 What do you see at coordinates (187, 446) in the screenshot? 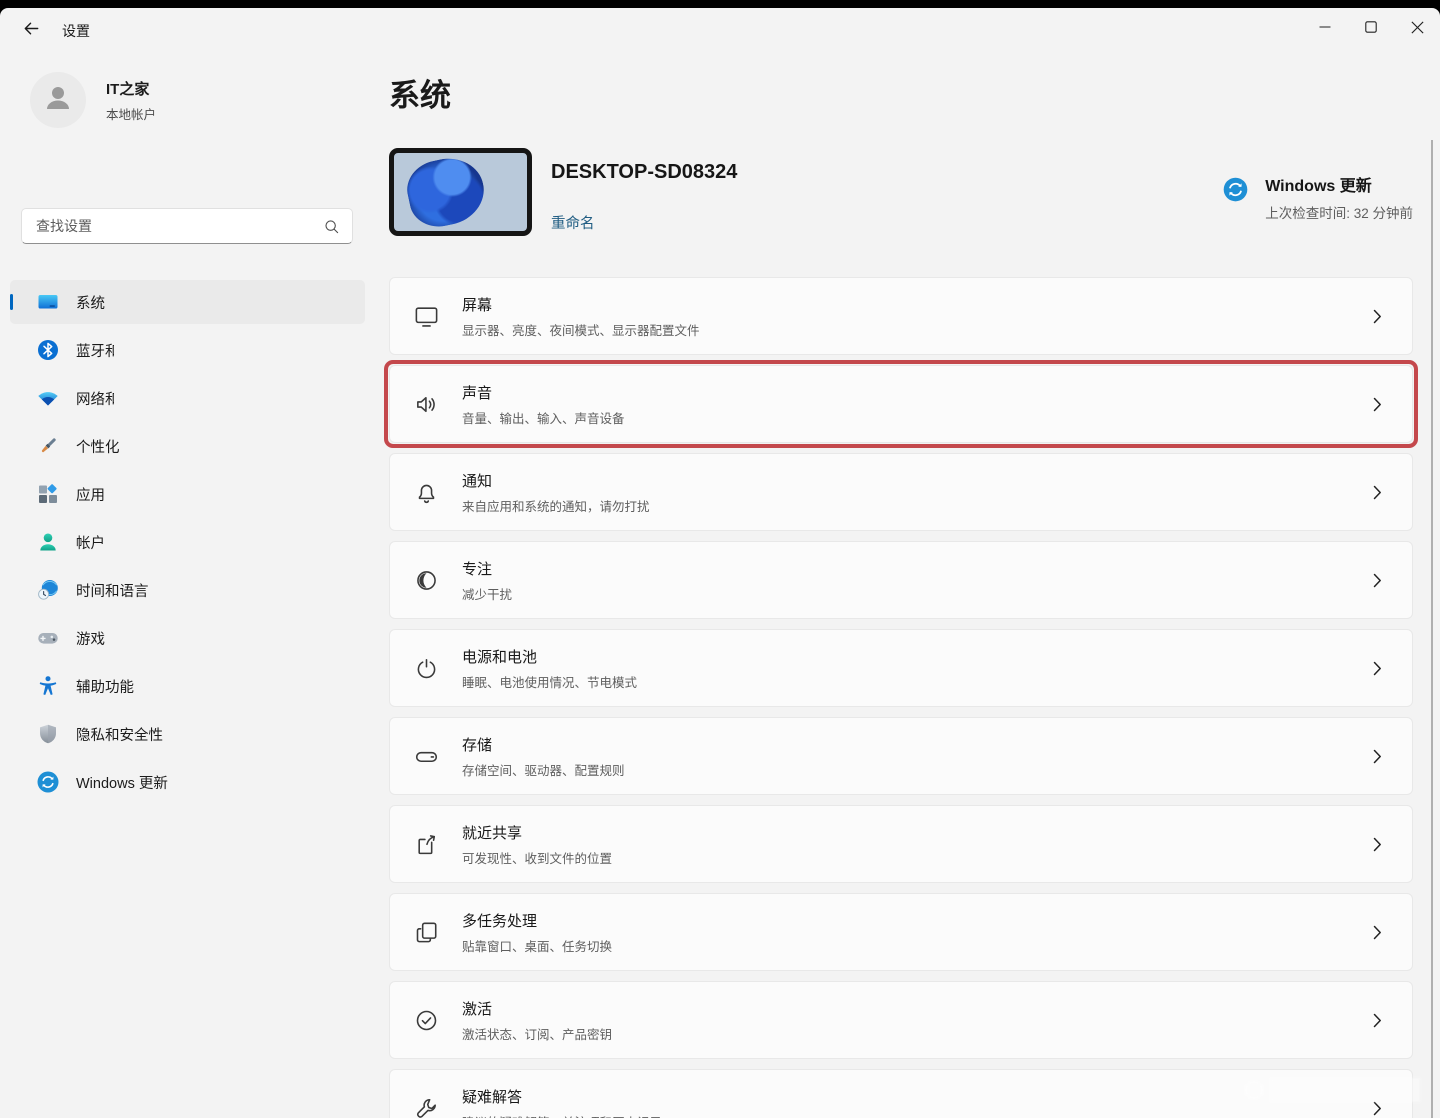
I see `sidebar-item-personalization: 个性化` at bounding box center [187, 446].